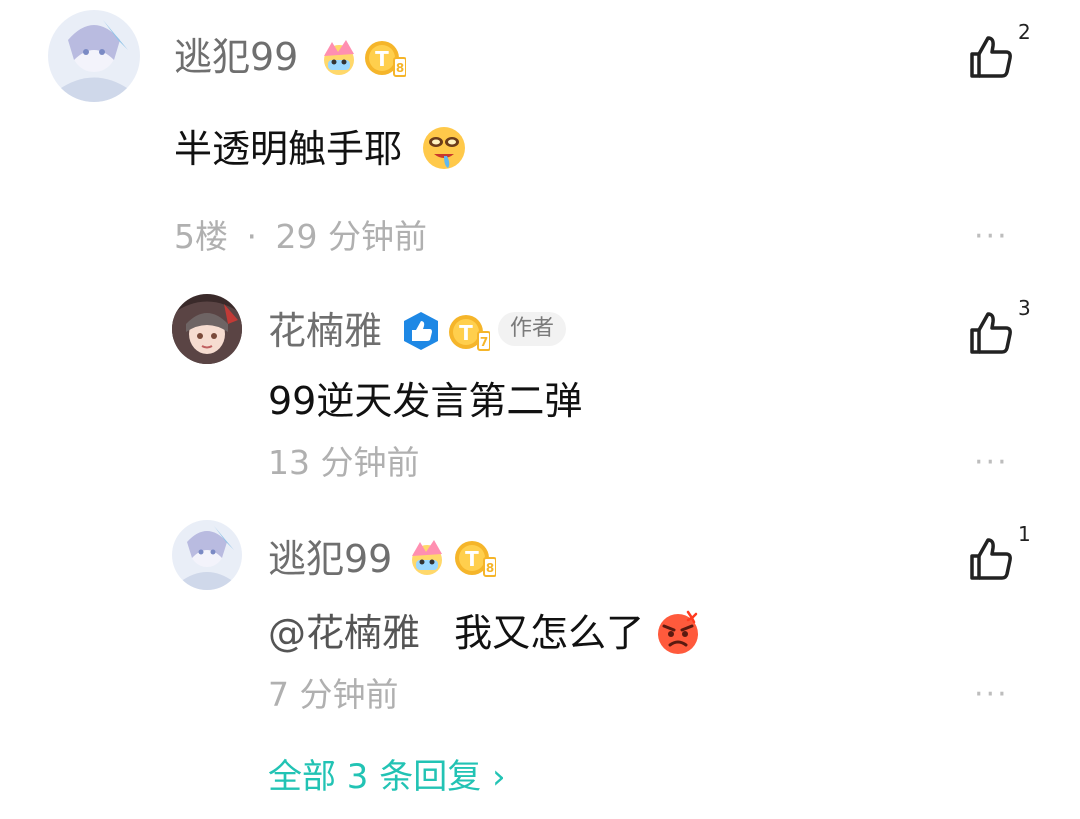  I want to click on comment-time: 29 分钟前, so click(351, 236).